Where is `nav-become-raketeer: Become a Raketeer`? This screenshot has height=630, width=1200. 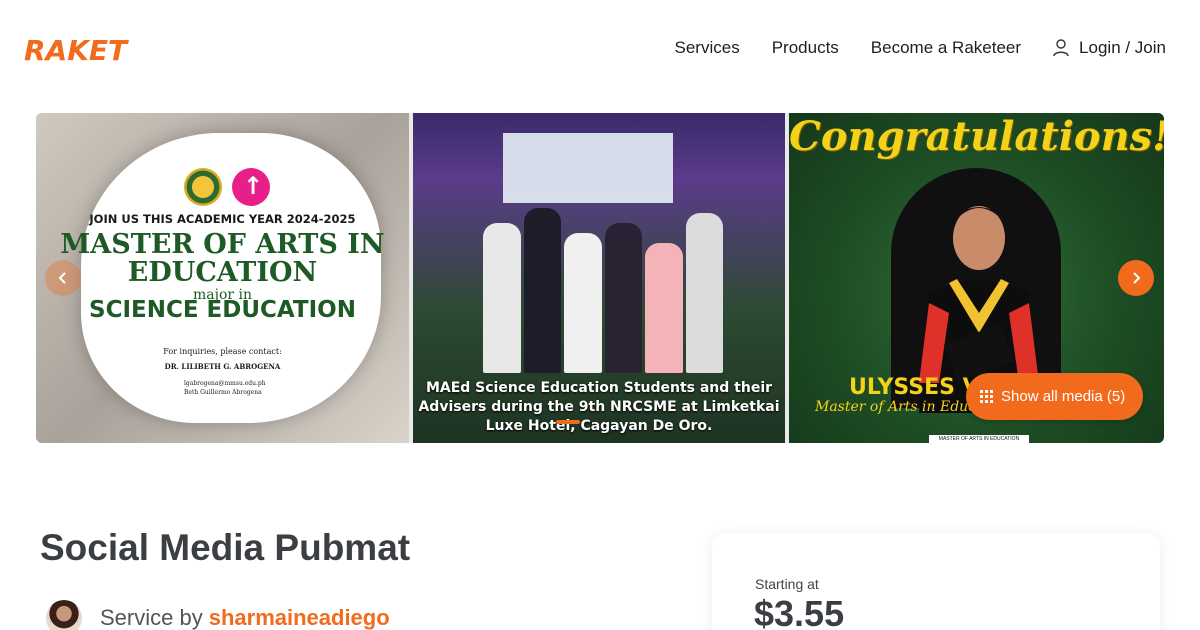
nav-become-raketeer: Become a Raketeer is located at coordinates (946, 48).